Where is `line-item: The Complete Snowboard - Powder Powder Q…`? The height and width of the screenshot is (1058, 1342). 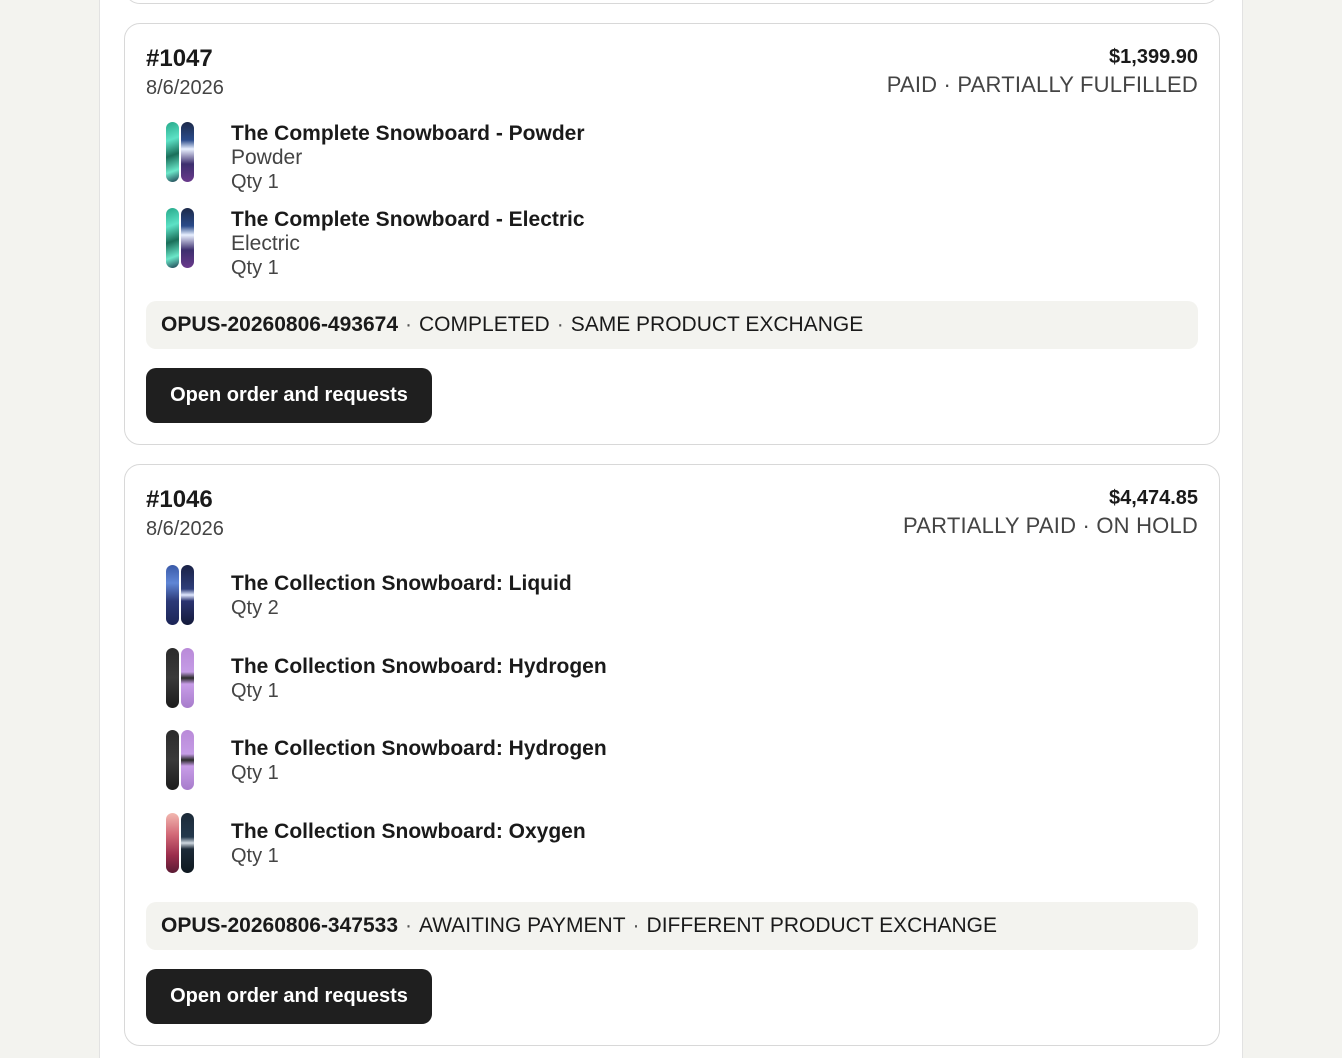 line-item: The Complete Snowboard - Powder Powder Q… is located at coordinates (672, 163).